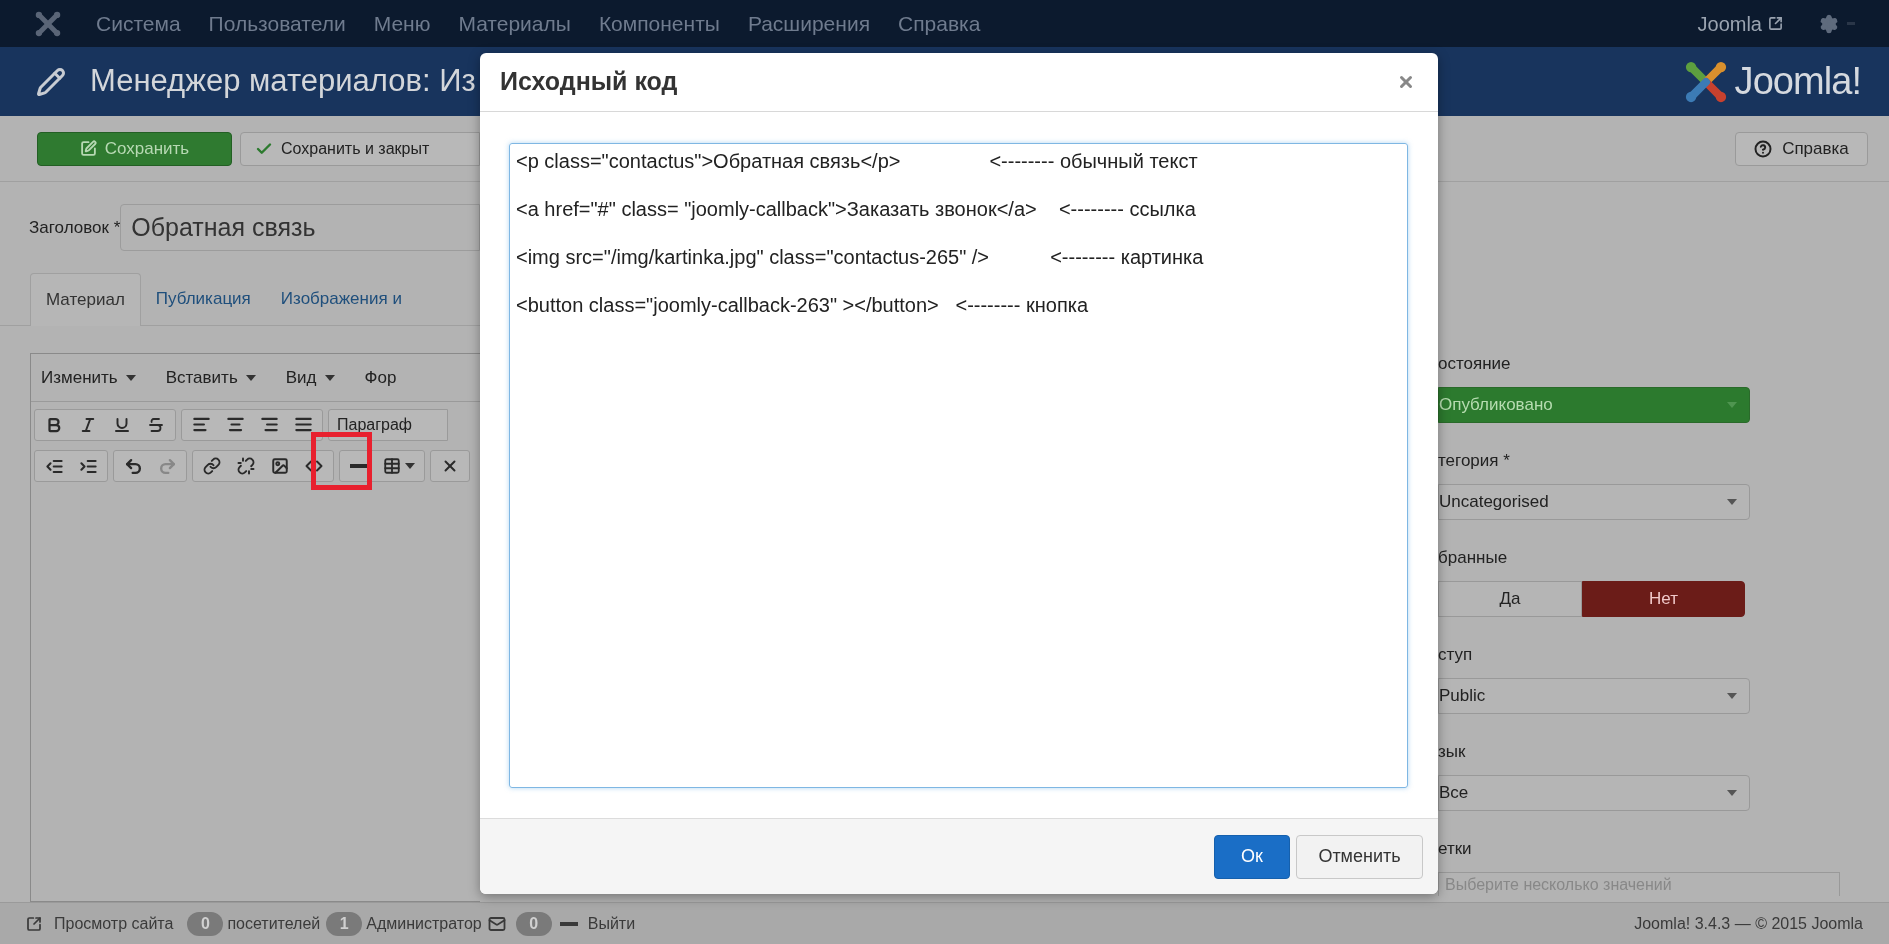 This screenshot has width=1889, height=944. What do you see at coordinates (659, 23) in the screenshot?
I see `nav-menu-item: Компоненты` at bounding box center [659, 23].